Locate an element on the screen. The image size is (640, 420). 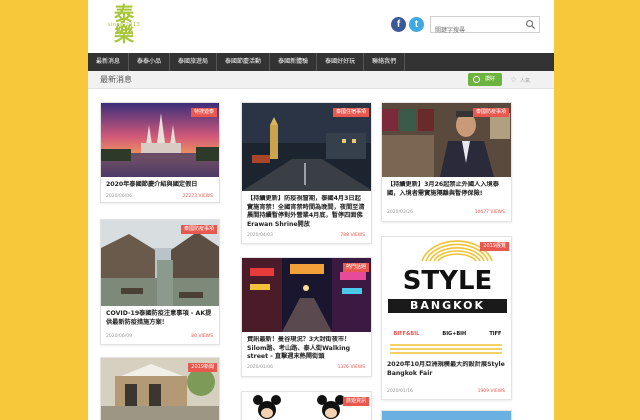
favorite-button: ☆ 人氣 is located at coordinates (520, 80).